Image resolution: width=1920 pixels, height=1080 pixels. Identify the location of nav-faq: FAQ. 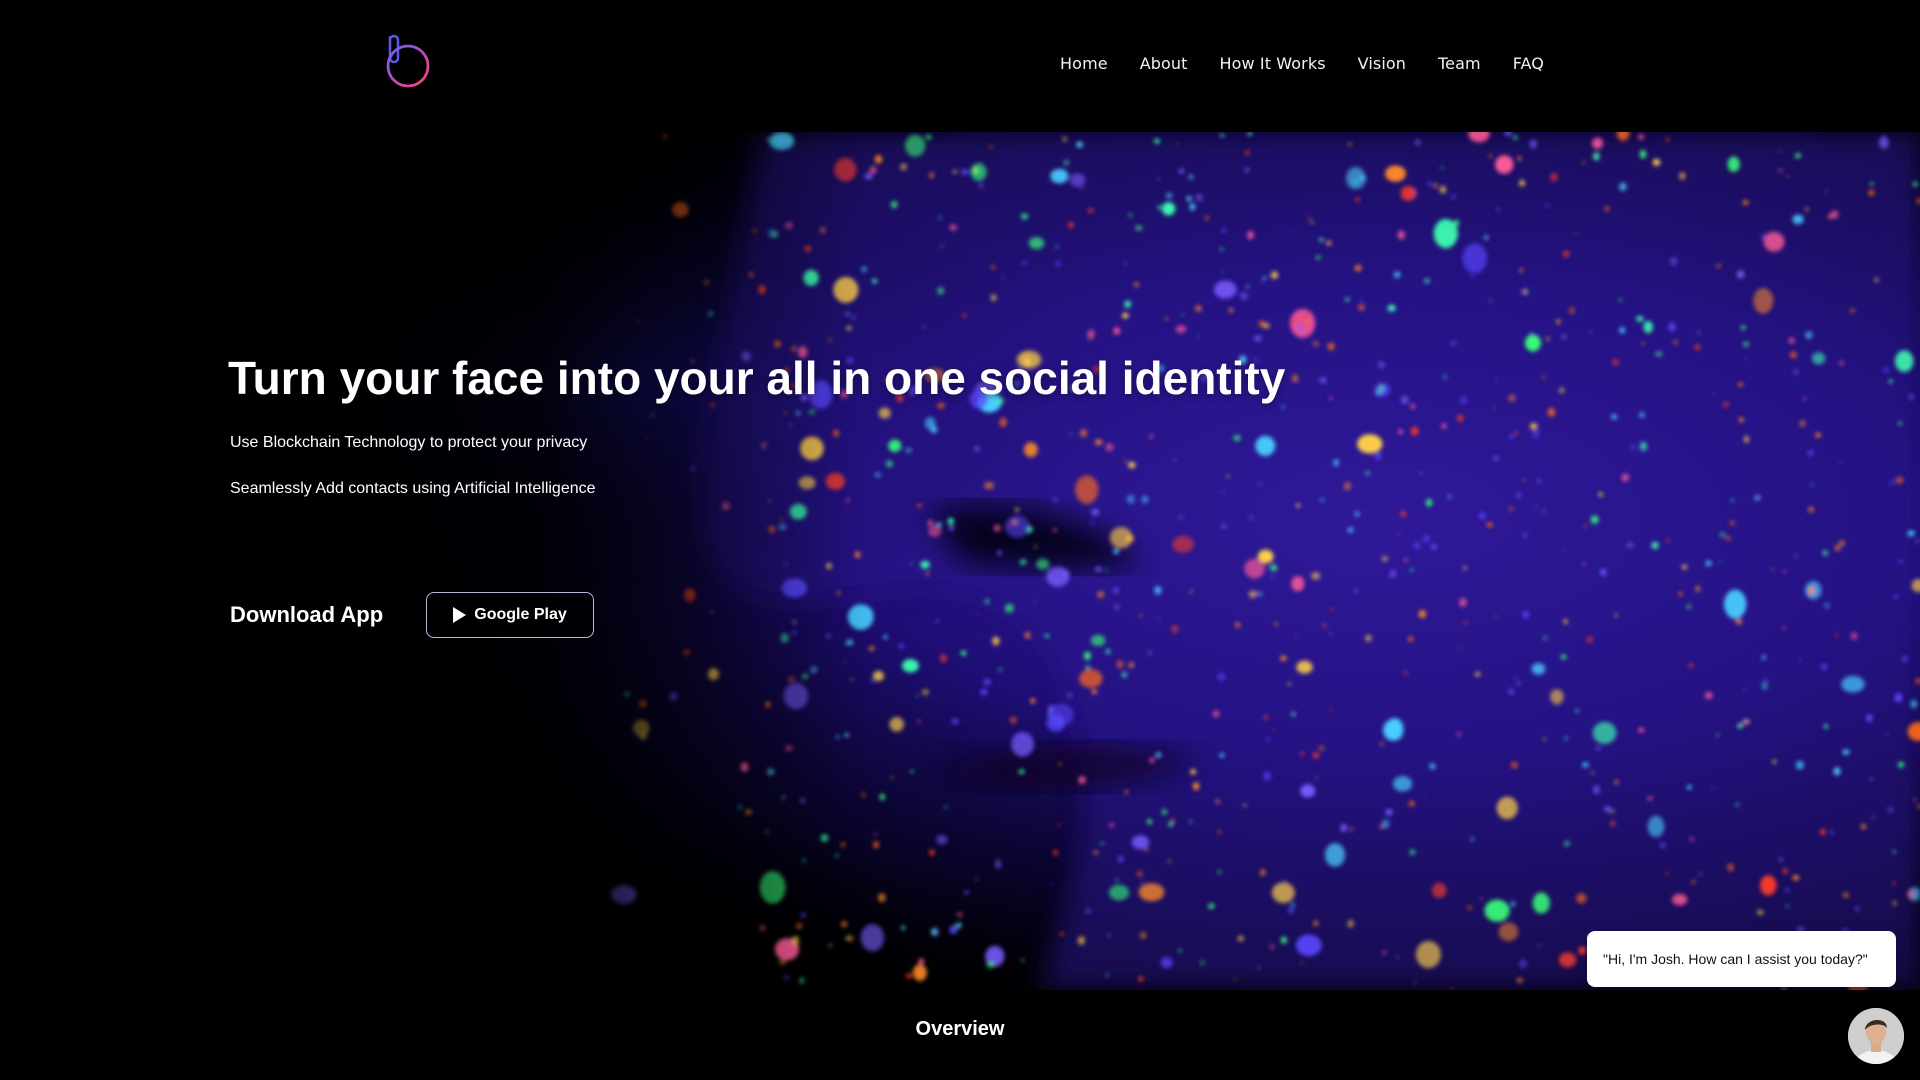
(1528, 63).